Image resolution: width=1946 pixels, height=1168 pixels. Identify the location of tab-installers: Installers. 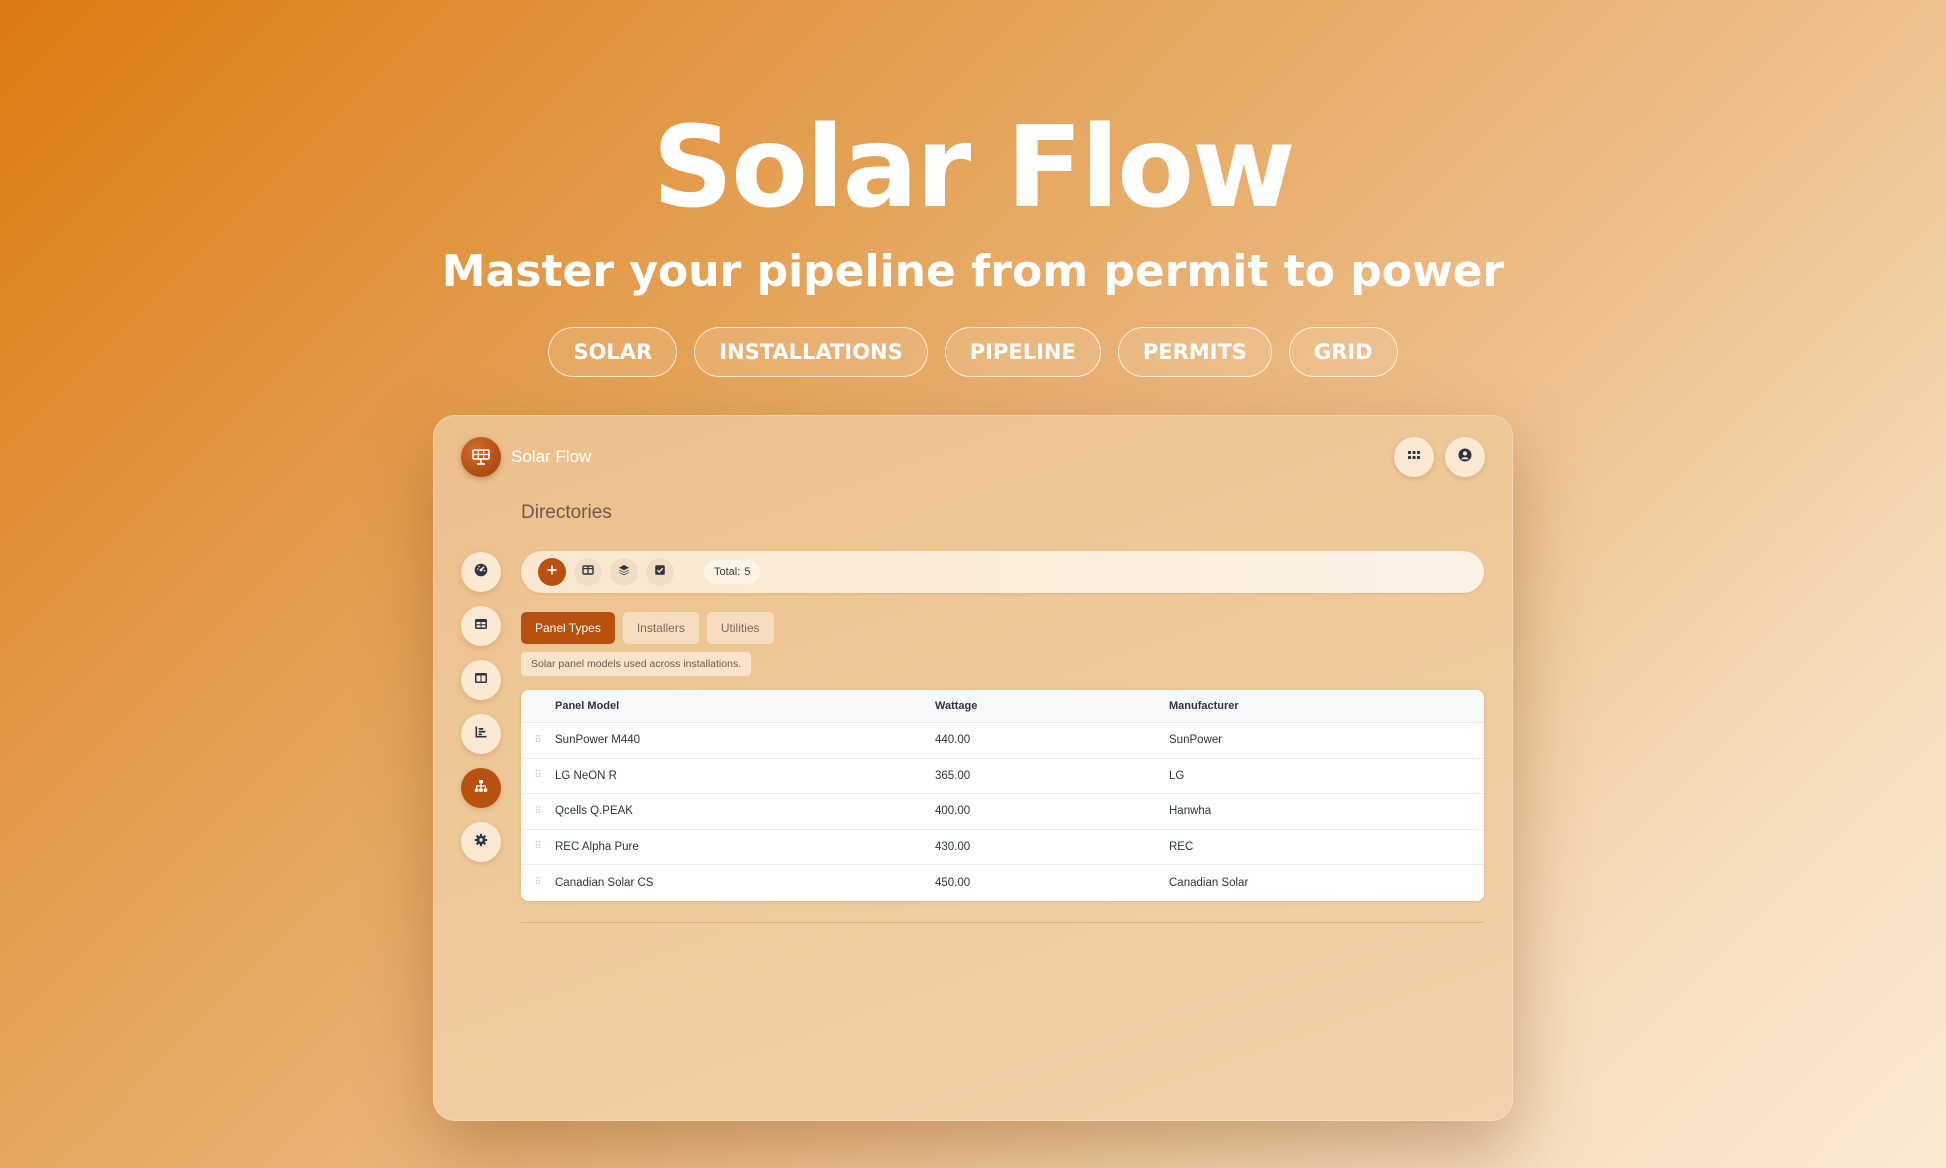
(660, 628).